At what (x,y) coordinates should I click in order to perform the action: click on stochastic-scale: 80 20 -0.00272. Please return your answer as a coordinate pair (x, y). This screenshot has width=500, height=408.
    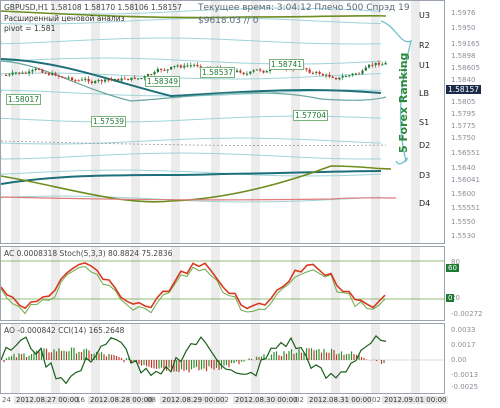
    Looking at the image, I should click on (473, 283).